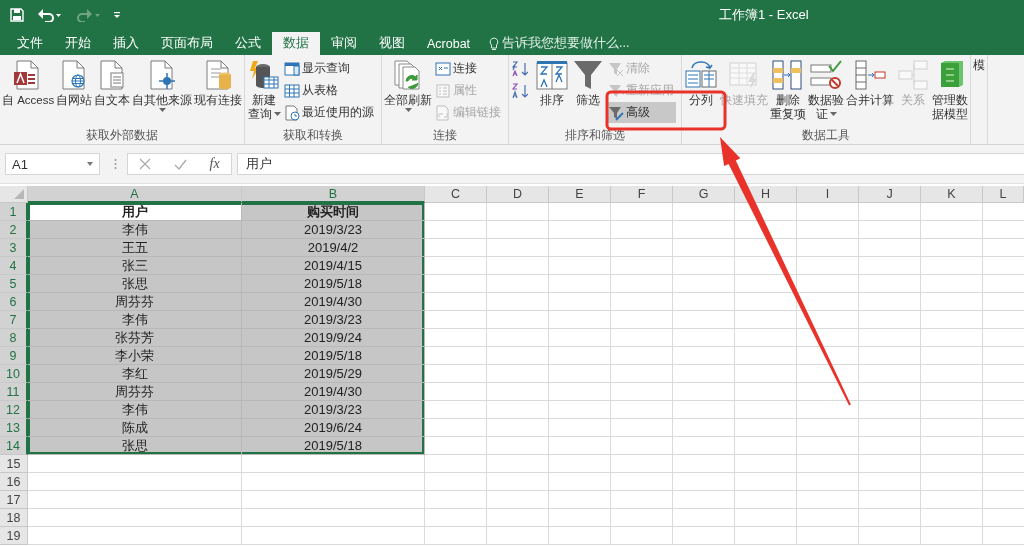 This screenshot has width=1024, height=546. I want to click on ribbon-tab: 公式, so click(248, 43).